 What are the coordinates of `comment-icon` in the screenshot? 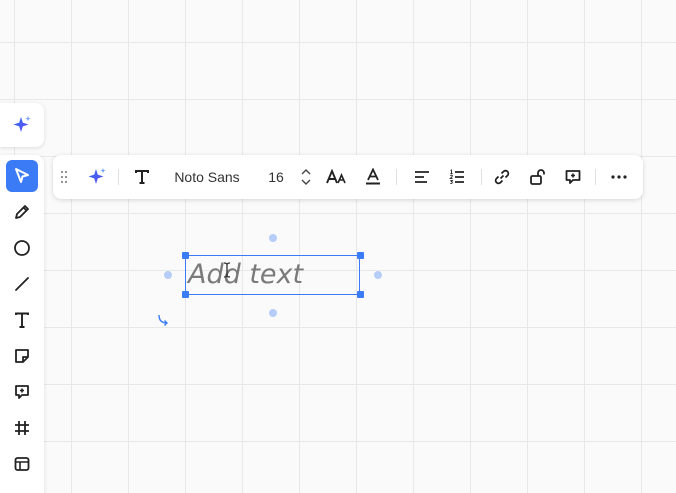 It's located at (22, 392).